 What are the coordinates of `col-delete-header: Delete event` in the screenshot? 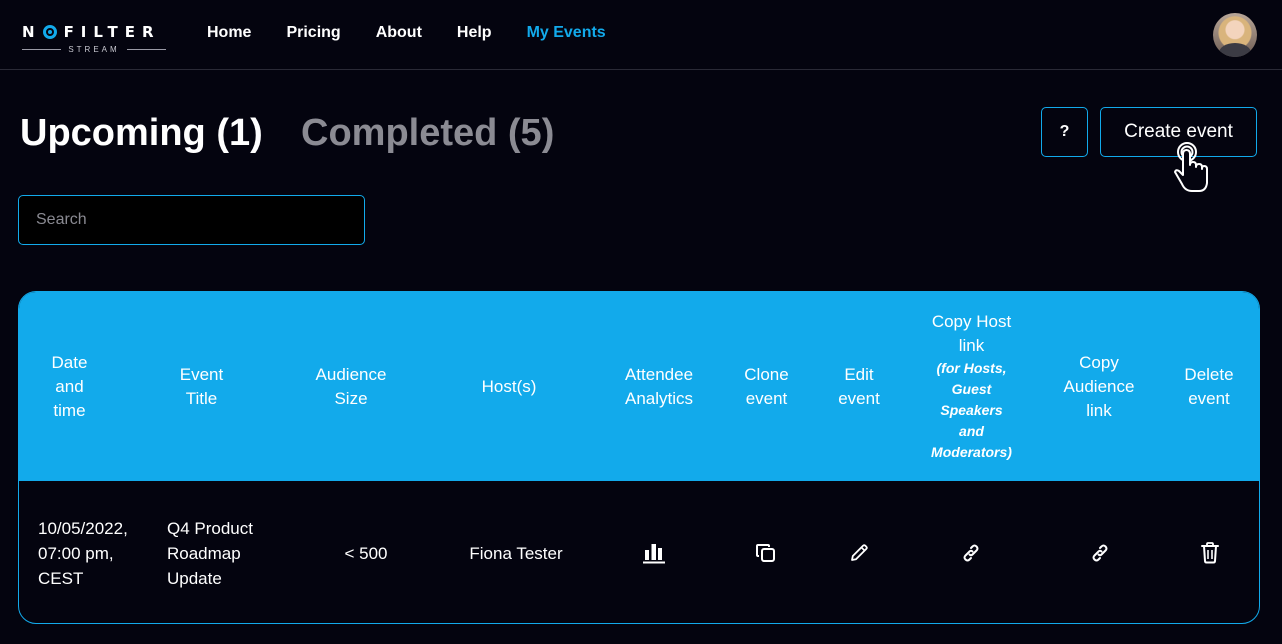 It's located at (1209, 386).